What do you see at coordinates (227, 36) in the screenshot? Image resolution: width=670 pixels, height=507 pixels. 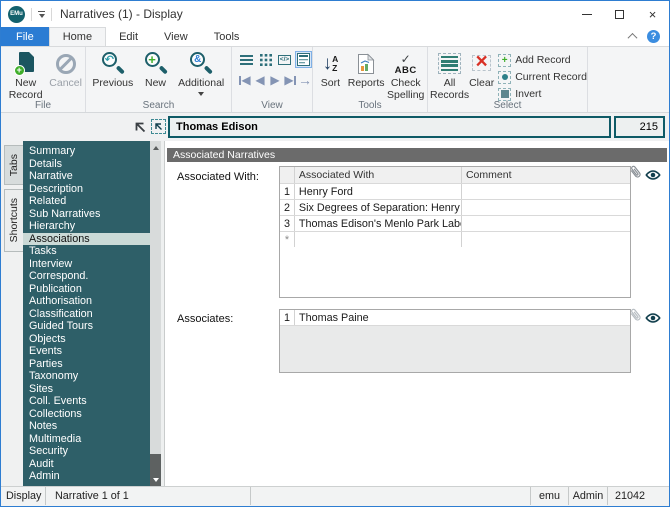 I see `tab-tools: Tools` at bounding box center [227, 36].